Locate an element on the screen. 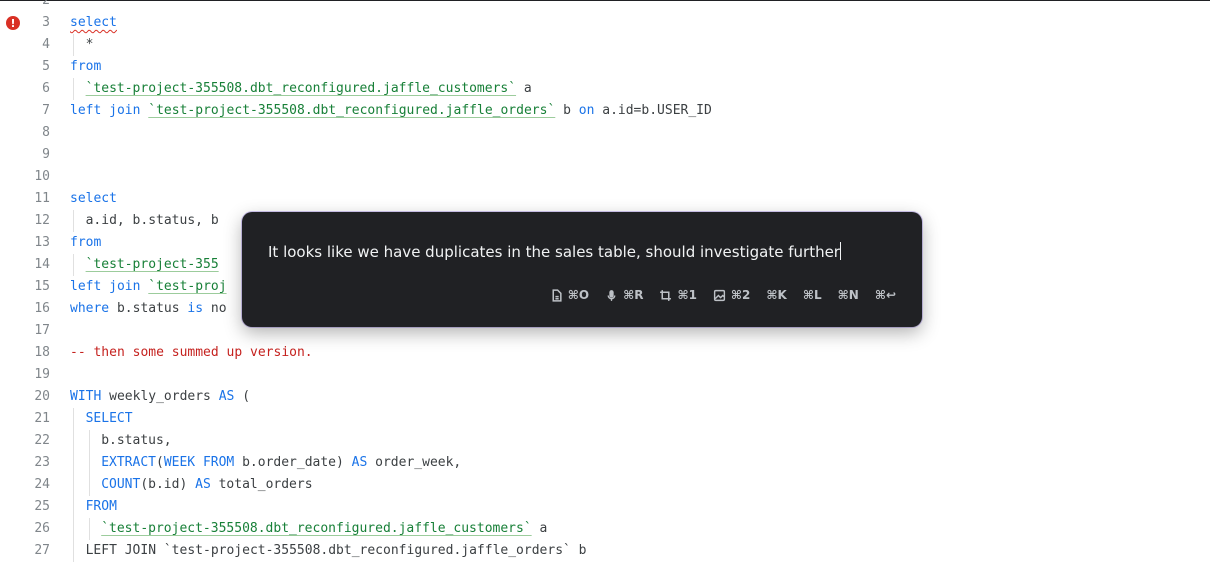 Image resolution: width=1210 pixels, height=562 pixels. microphone-icon is located at coordinates (611, 295).